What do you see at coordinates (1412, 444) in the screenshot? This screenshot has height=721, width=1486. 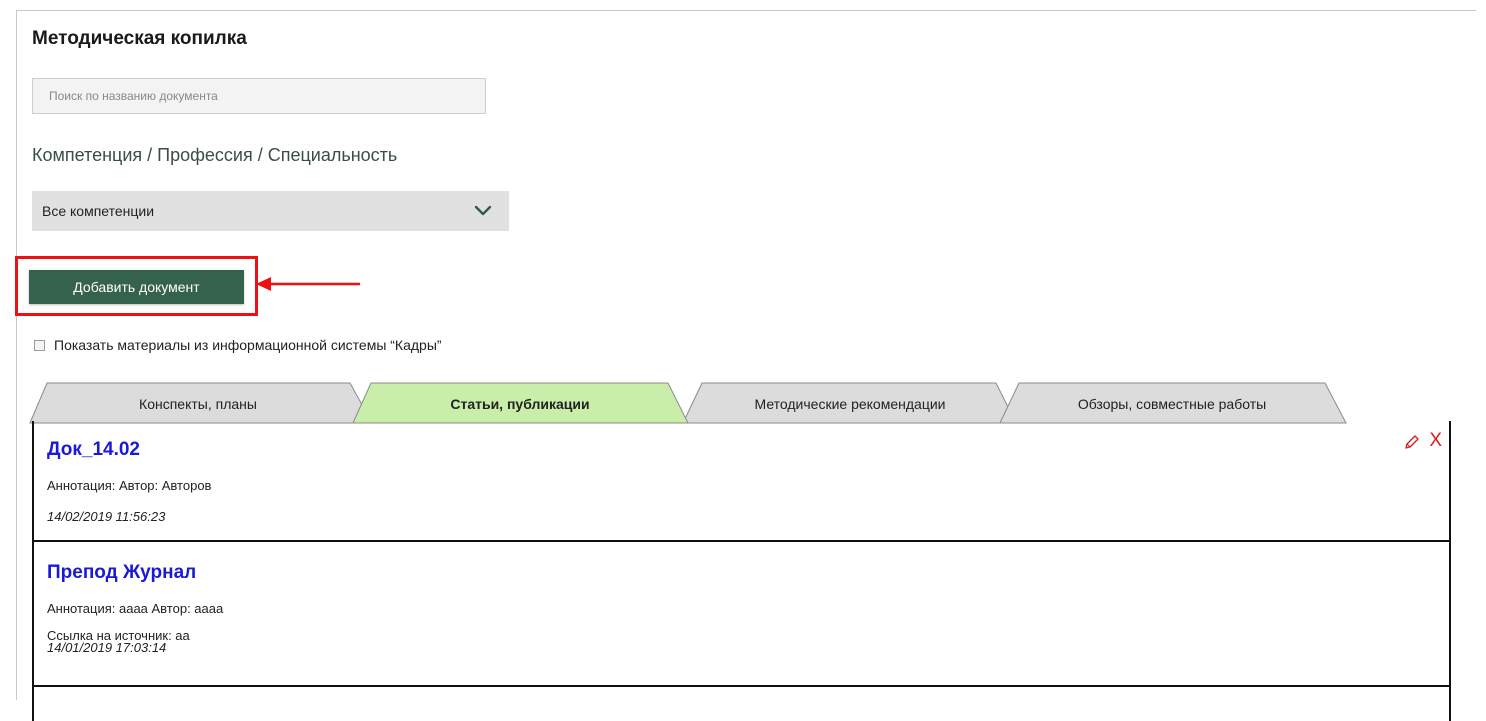 I see `pencil-icon` at bounding box center [1412, 444].